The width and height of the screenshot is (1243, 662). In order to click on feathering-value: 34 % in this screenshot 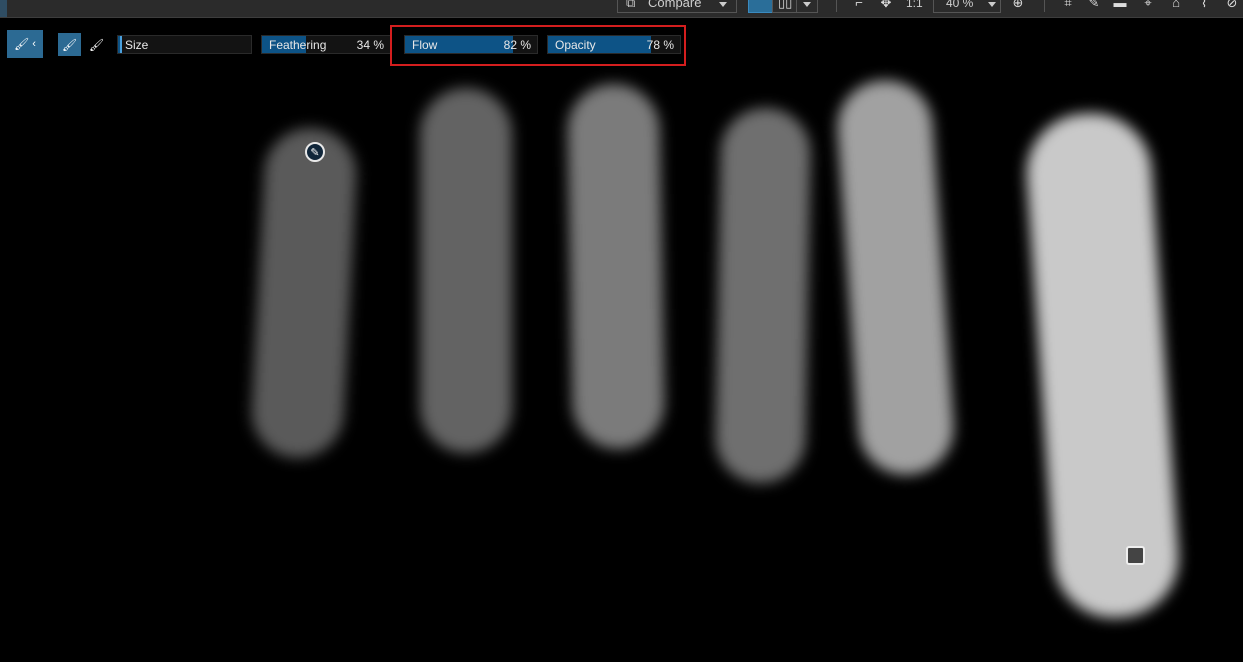, I will do `click(370, 45)`.